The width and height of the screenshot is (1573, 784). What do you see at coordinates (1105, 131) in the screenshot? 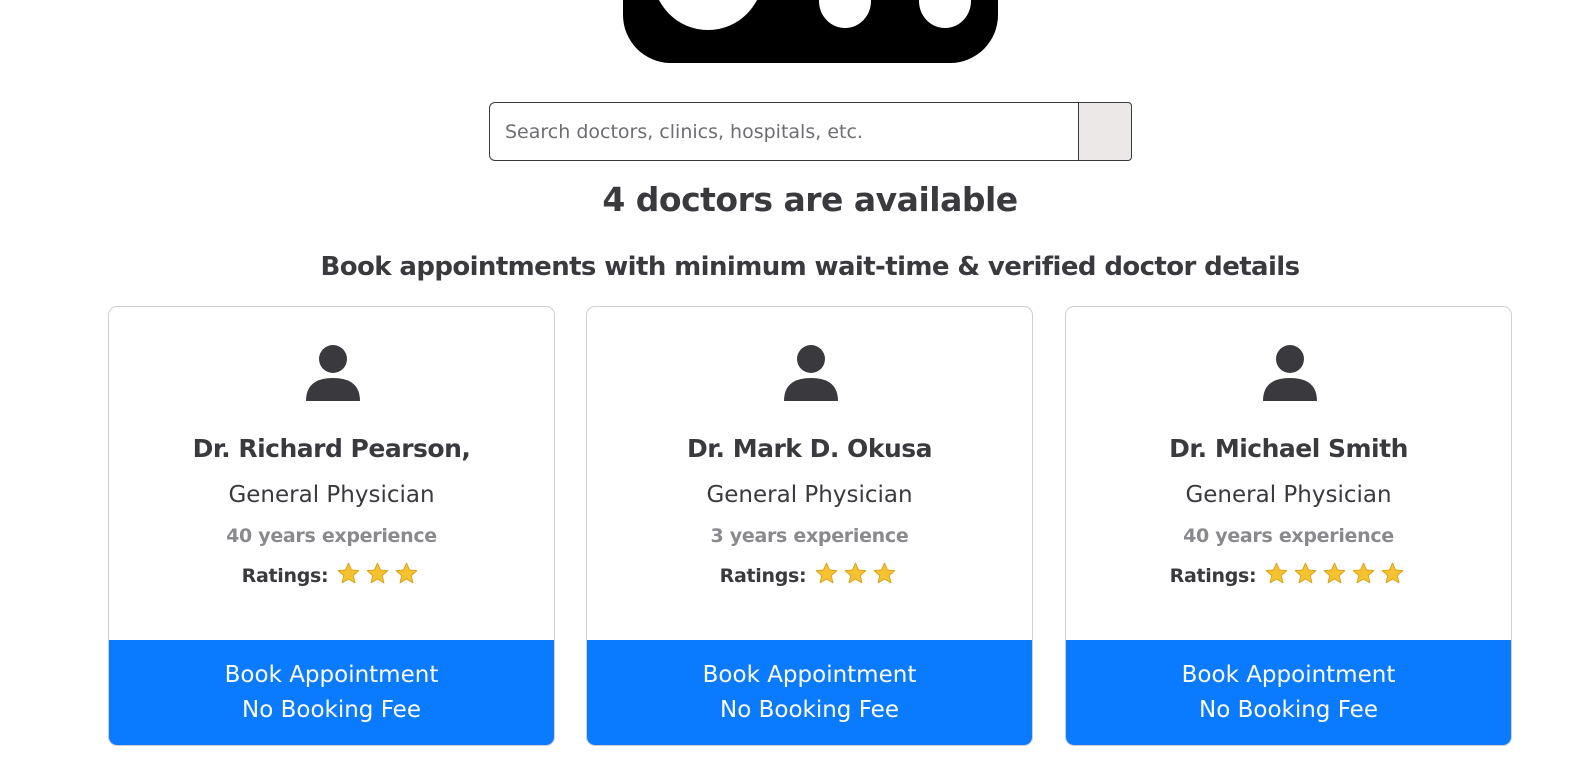
I see `search-button` at bounding box center [1105, 131].